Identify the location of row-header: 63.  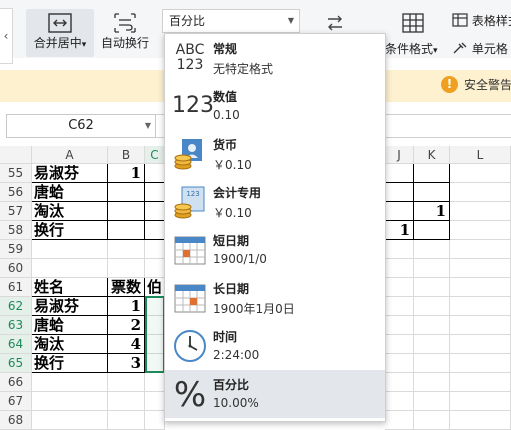
(16, 325).